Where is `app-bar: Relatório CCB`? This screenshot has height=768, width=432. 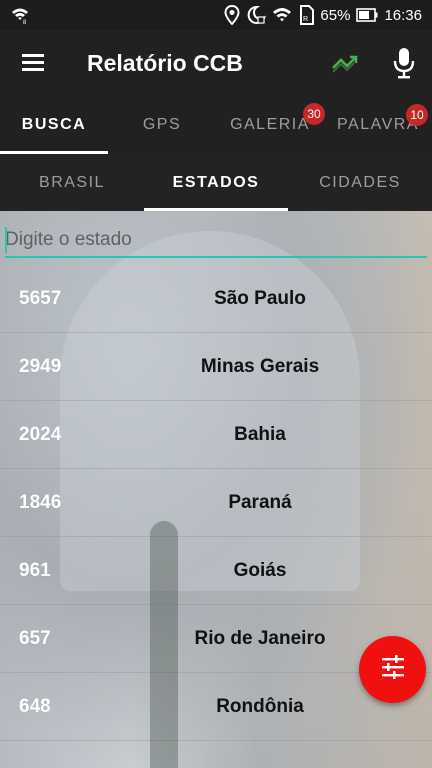 app-bar: Relatório CCB is located at coordinates (216, 63).